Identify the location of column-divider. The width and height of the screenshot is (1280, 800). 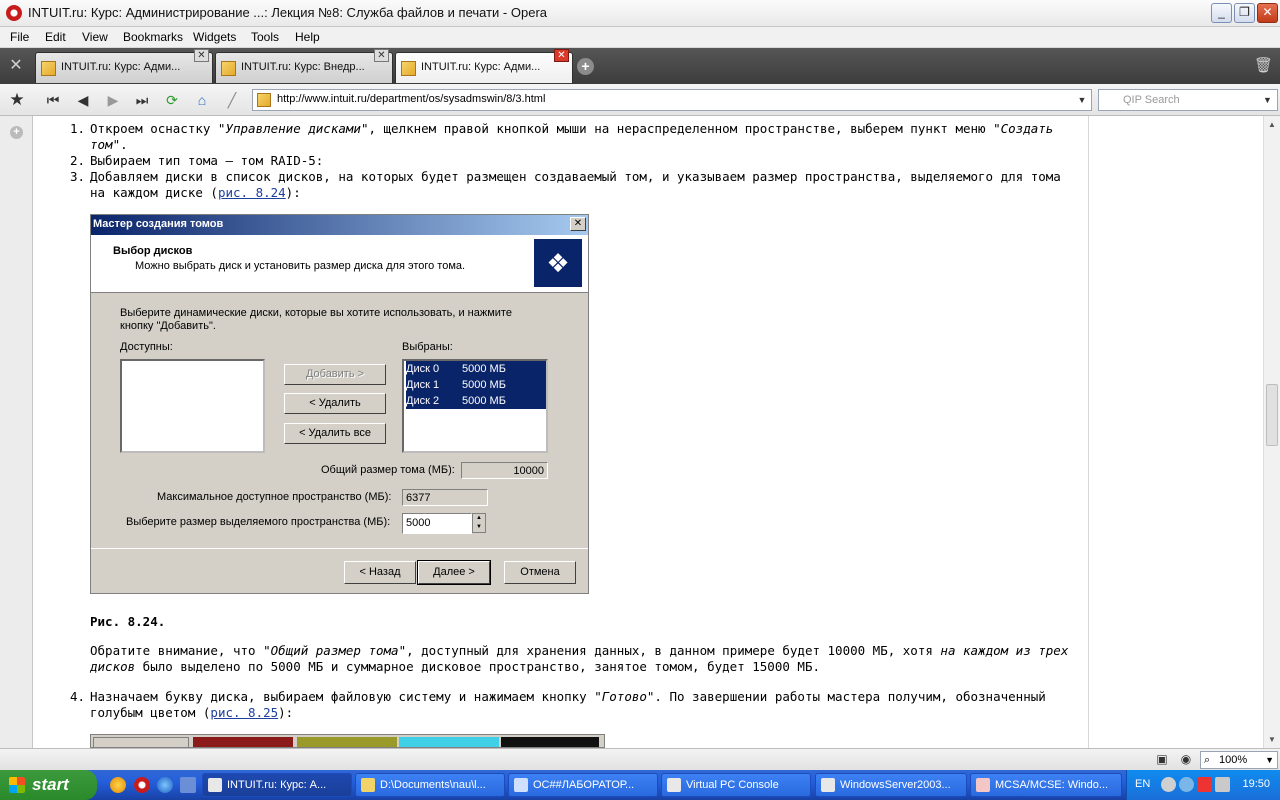
(1088, 432).